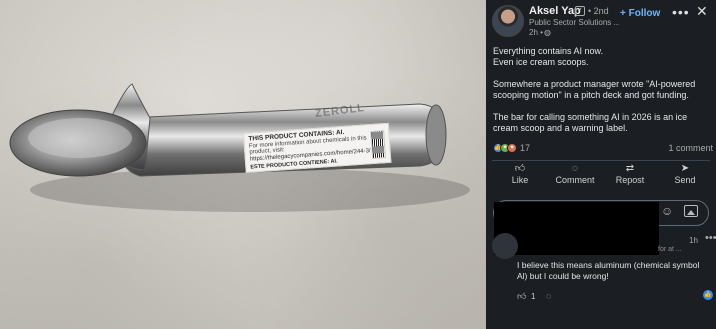 This screenshot has width=716, height=329. I want to click on redacted-area, so click(576, 228).